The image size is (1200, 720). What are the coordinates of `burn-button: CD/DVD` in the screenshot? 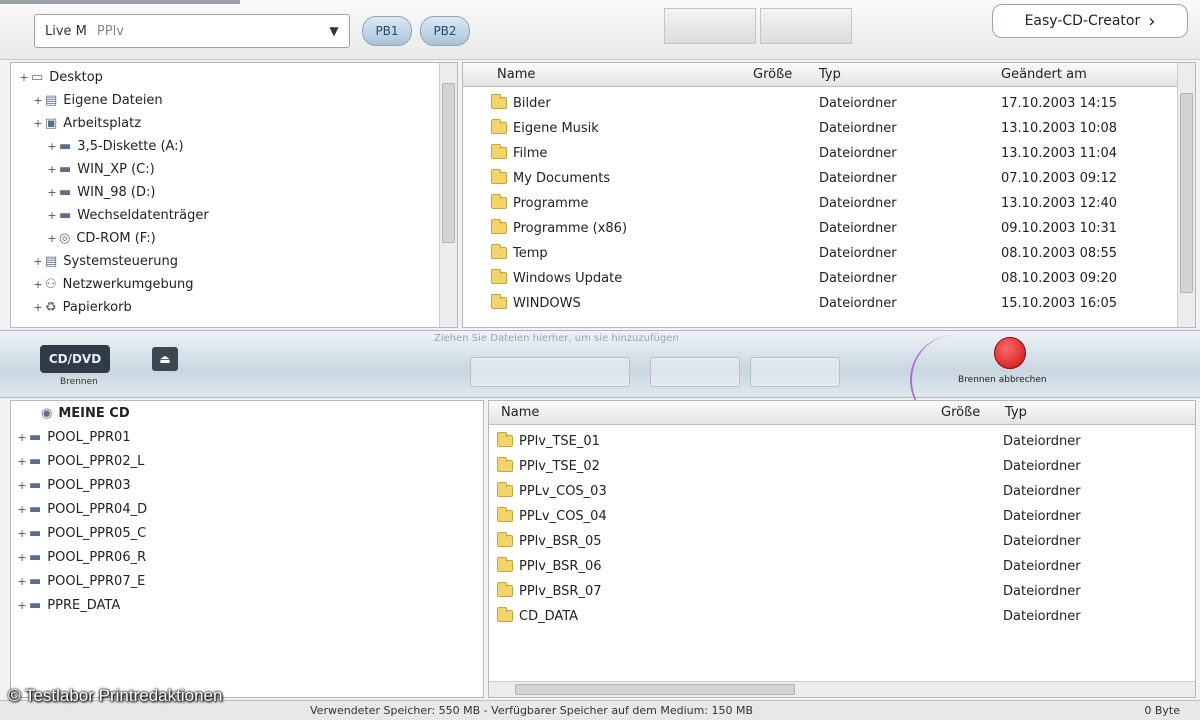 It's located at (75, 359).